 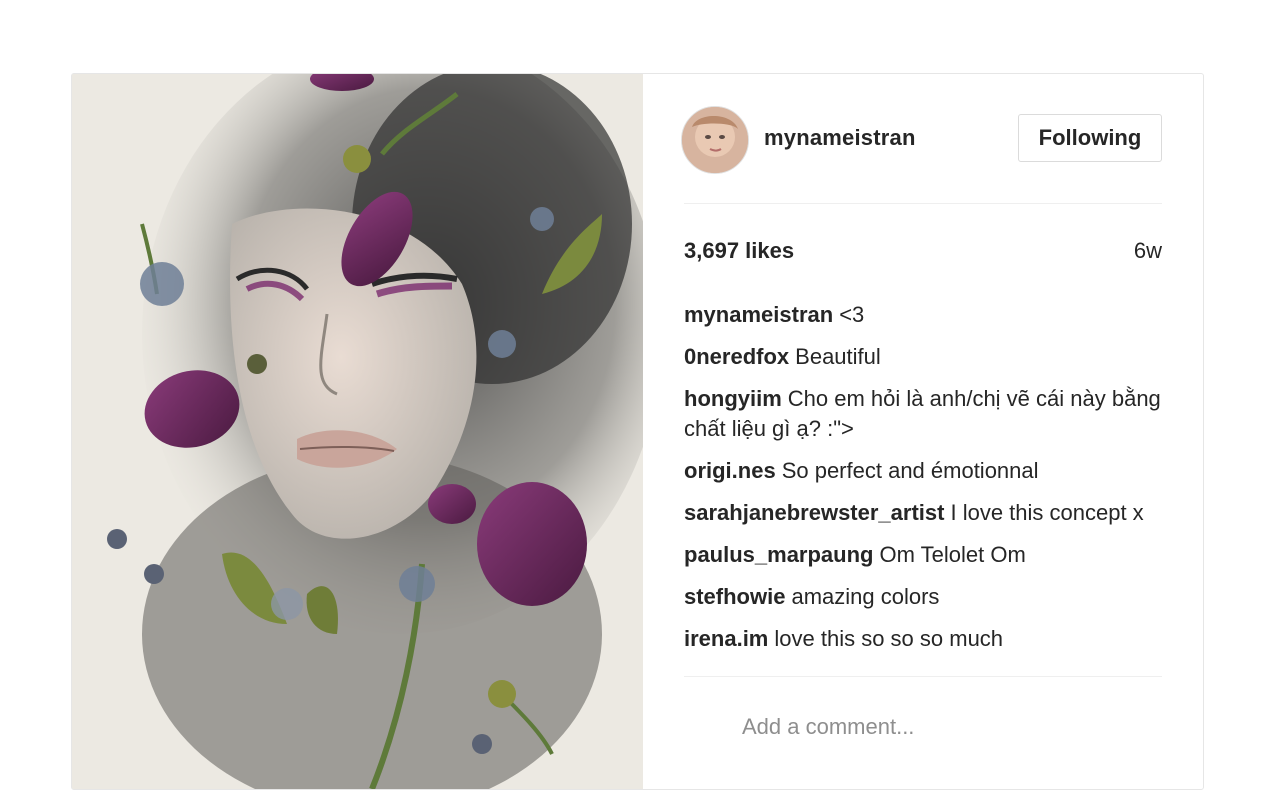 I want to click on comment-item: stefhowie amazing colors, so click(x=923, y=597).